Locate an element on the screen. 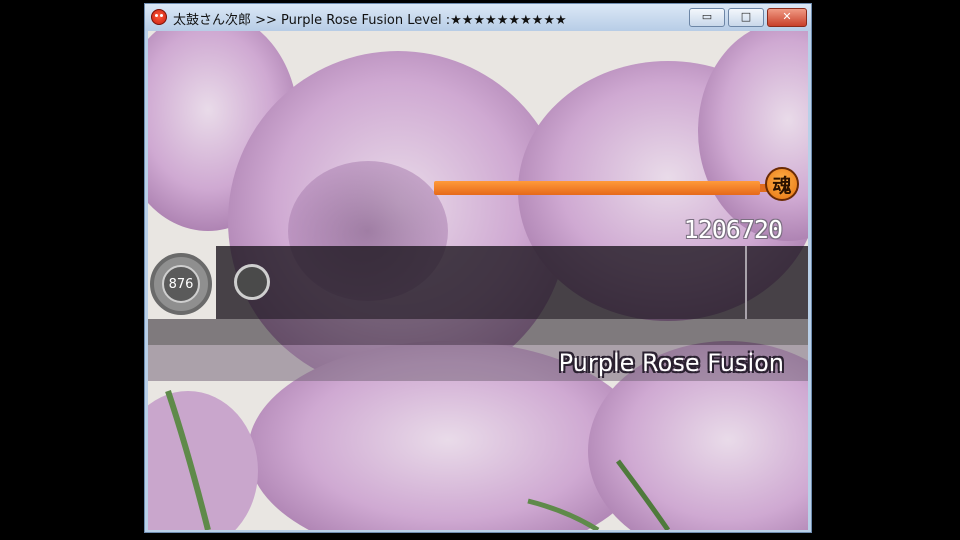 This screenshot has height=540, width=960. window-controls: ▭ □ ✕ is located at coordinates (748, 17).